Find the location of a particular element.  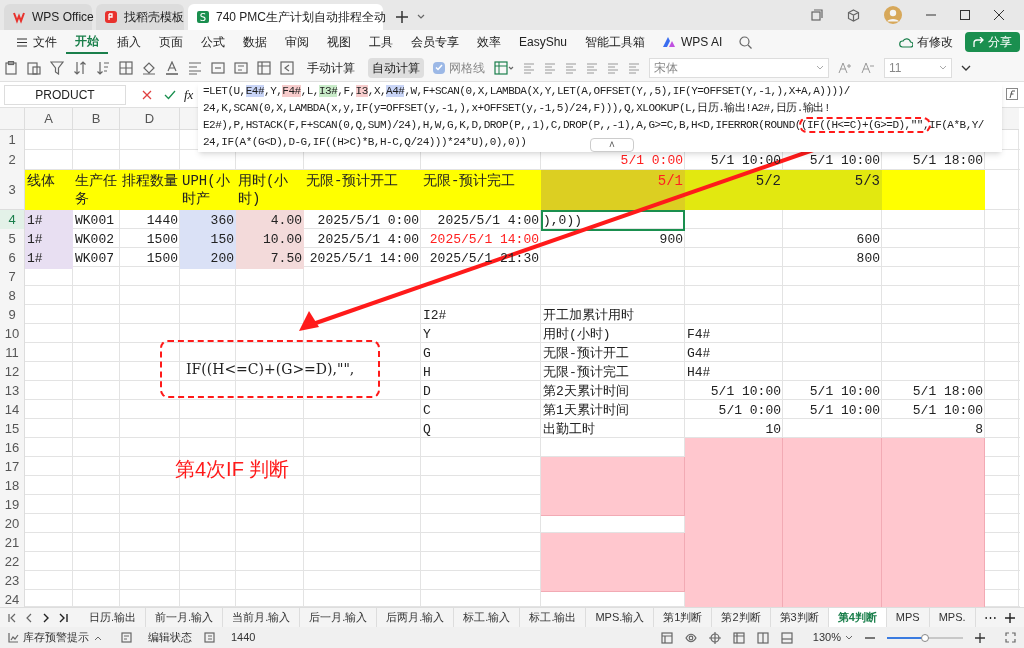

wrap-icon is located at coordinates (241, 67).